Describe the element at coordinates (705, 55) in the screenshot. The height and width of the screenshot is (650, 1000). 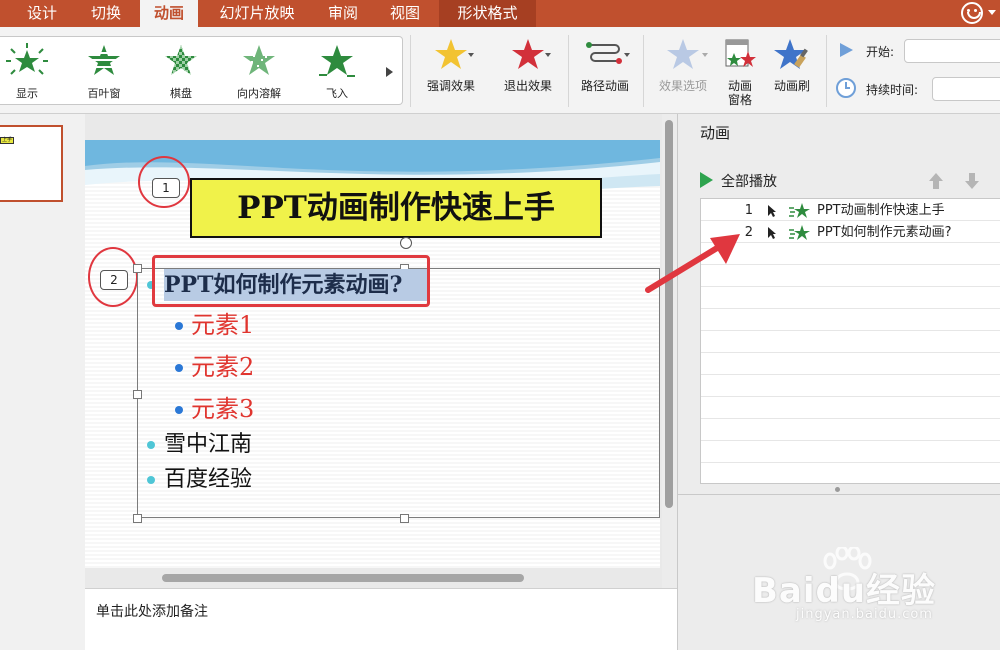
I see `effect-options-dropdown-icon` at that location.